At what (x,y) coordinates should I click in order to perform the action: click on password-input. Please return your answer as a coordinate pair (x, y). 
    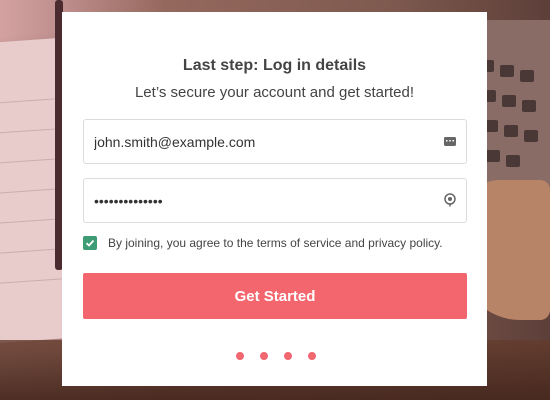
    Looking at the image, I should click on (264, 200).